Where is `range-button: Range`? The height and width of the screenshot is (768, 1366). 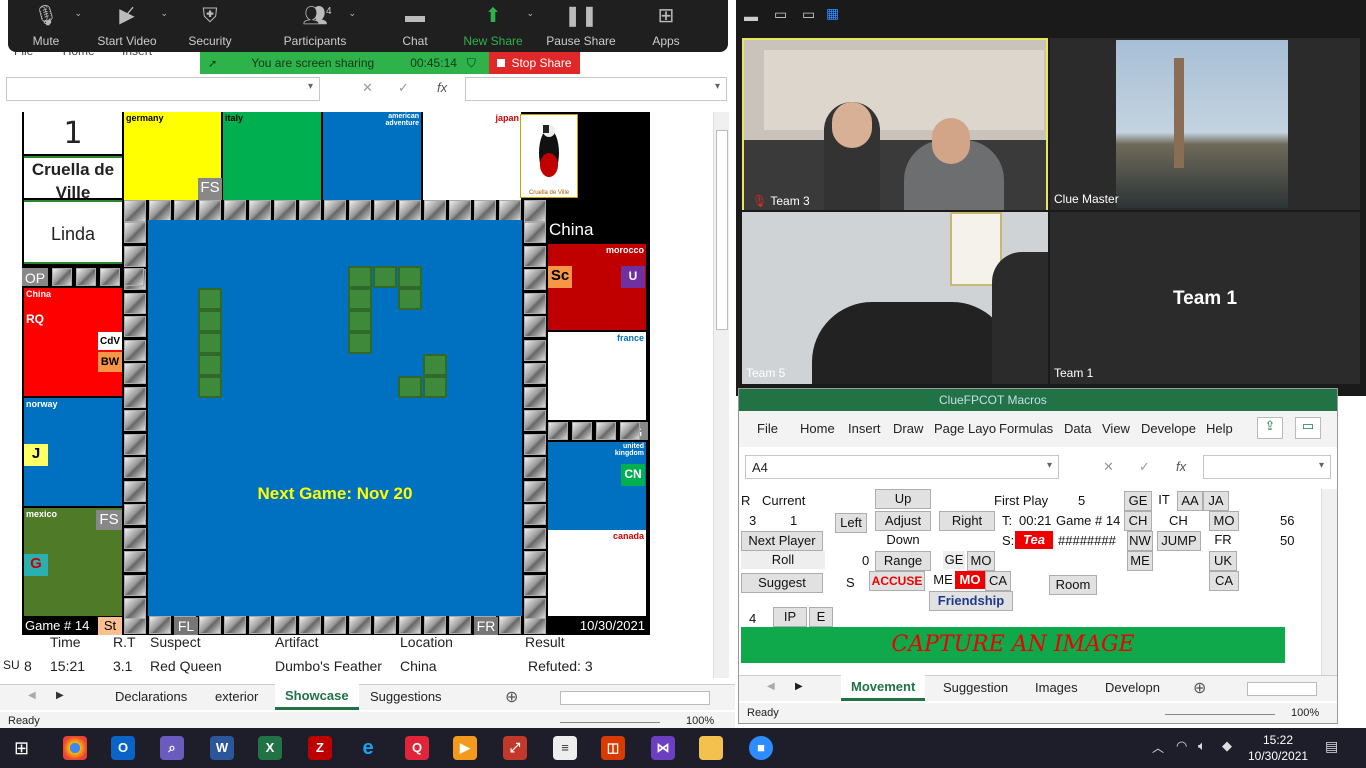 range-button: Range is located at coordinates (903, 561).